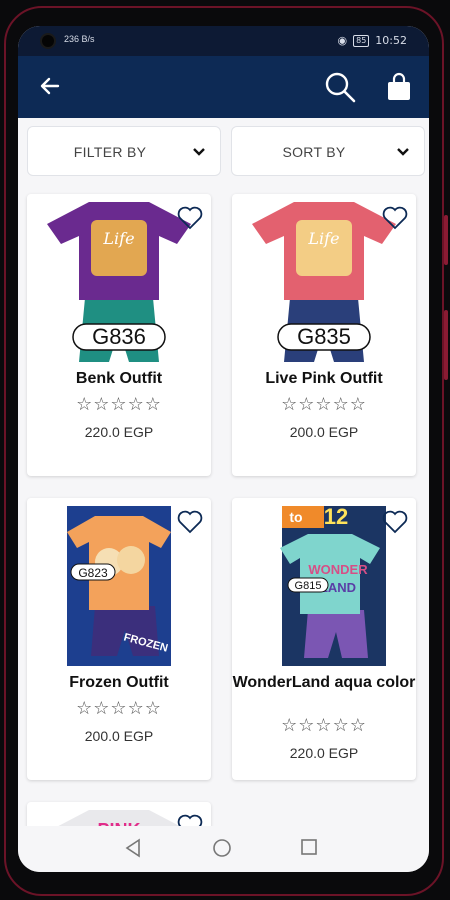 The width and height of the screenshot is (450, 900). Describe the element at coordinates (336, 517) in the screenshot. I see `svg-text: 12` at that location.